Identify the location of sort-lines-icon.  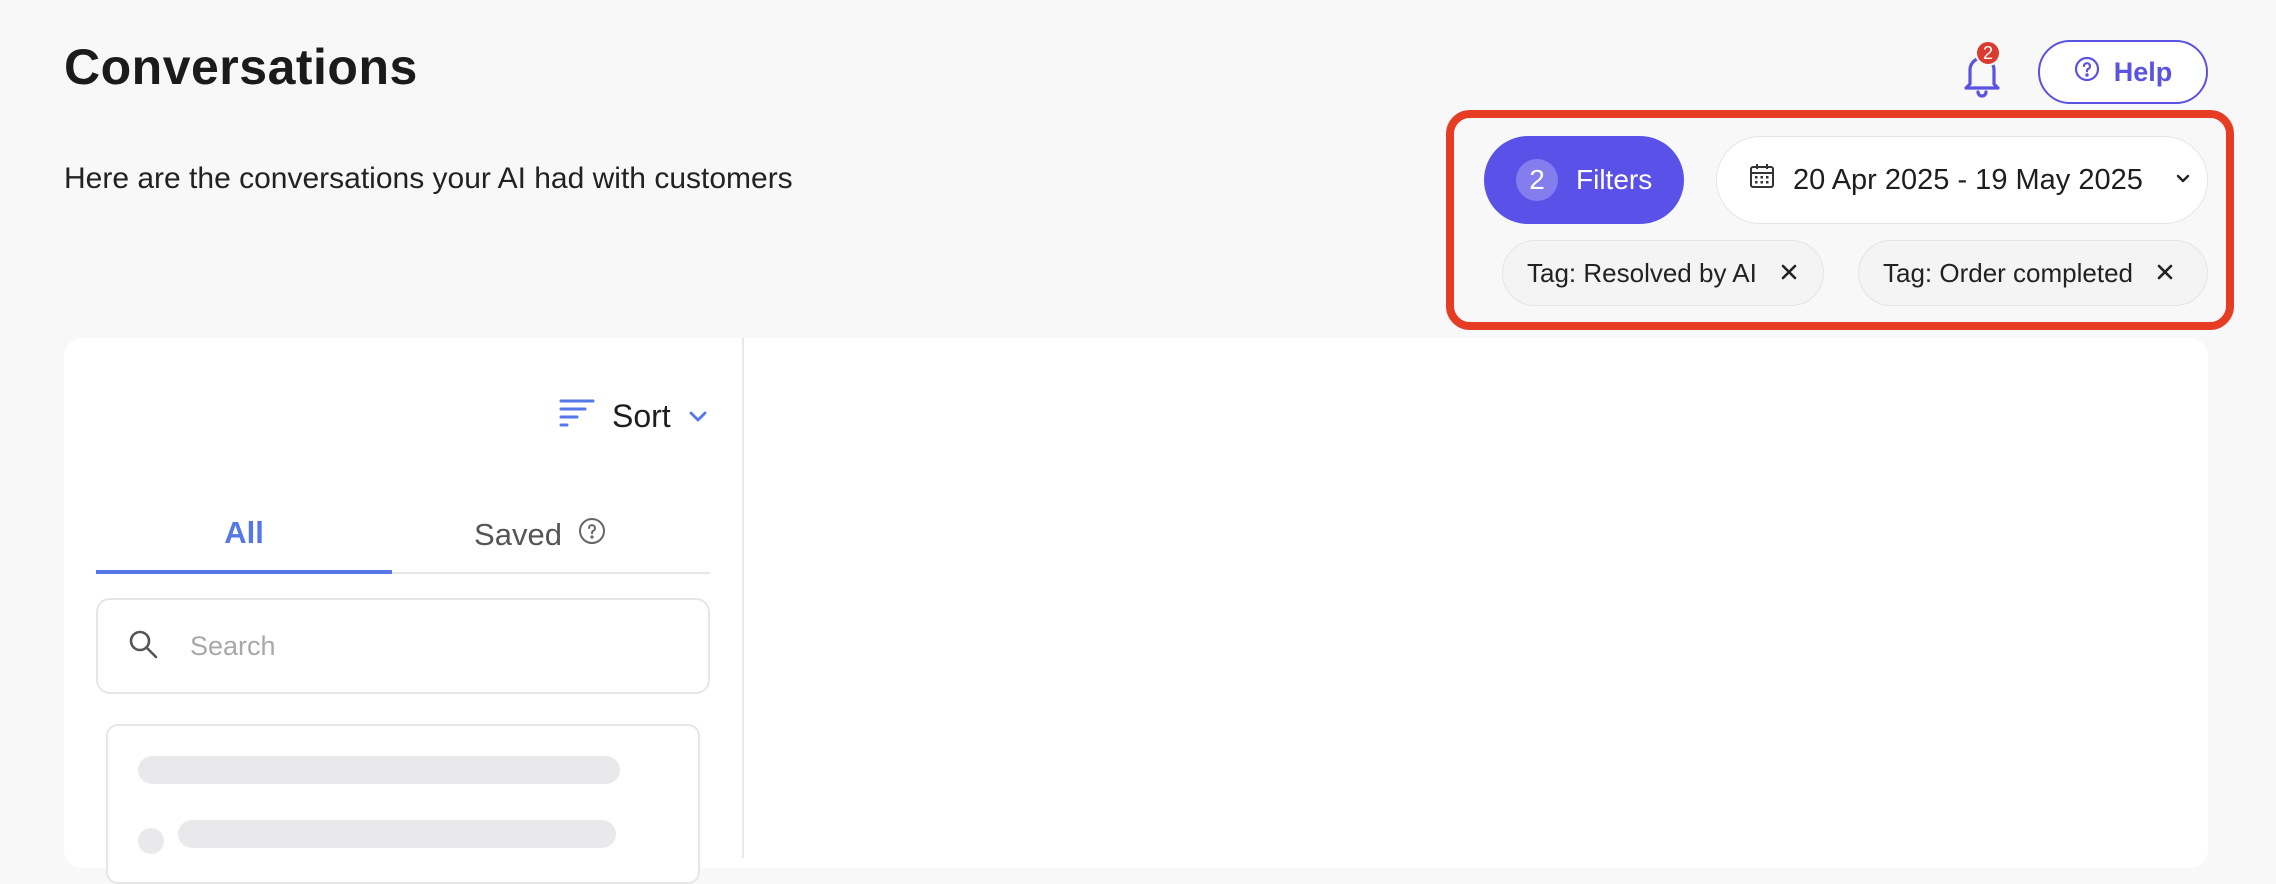
(577, 416).